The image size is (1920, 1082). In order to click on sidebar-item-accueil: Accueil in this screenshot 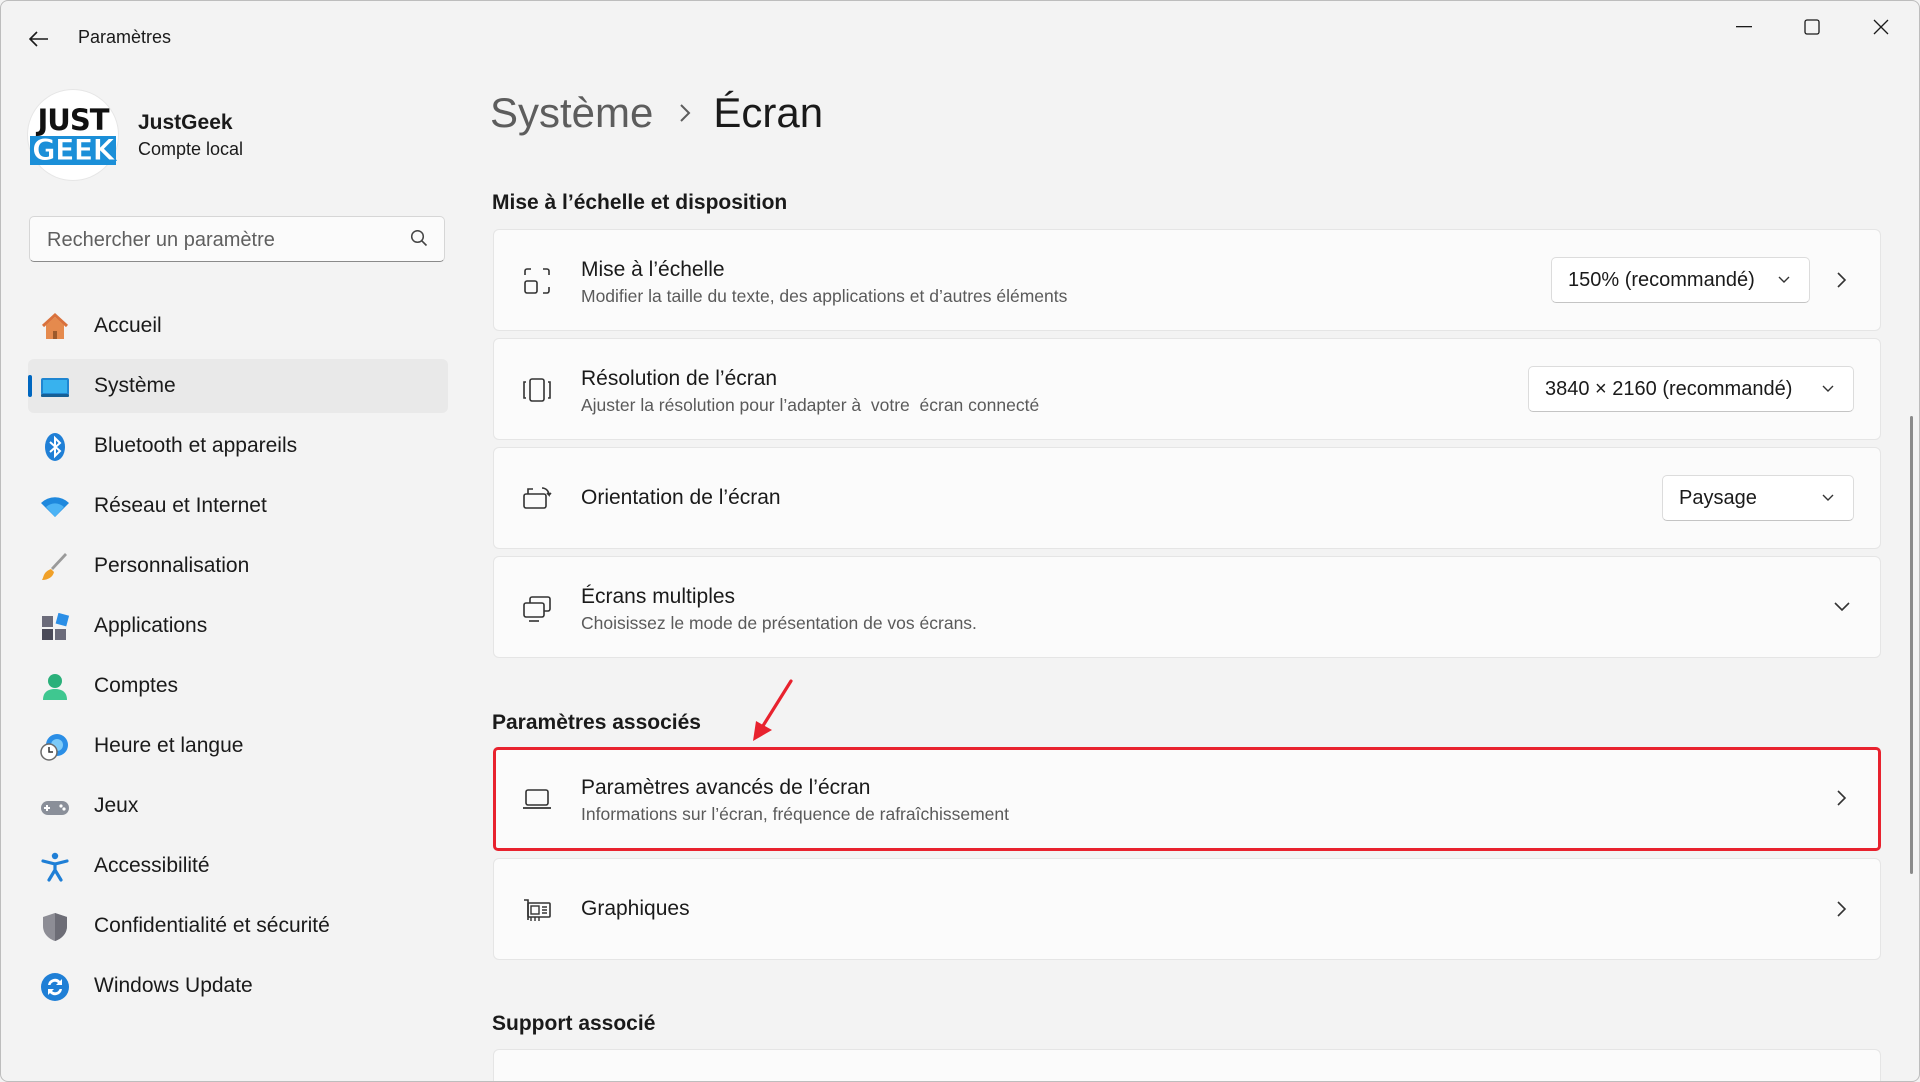, I will do `click(238, 326)`.